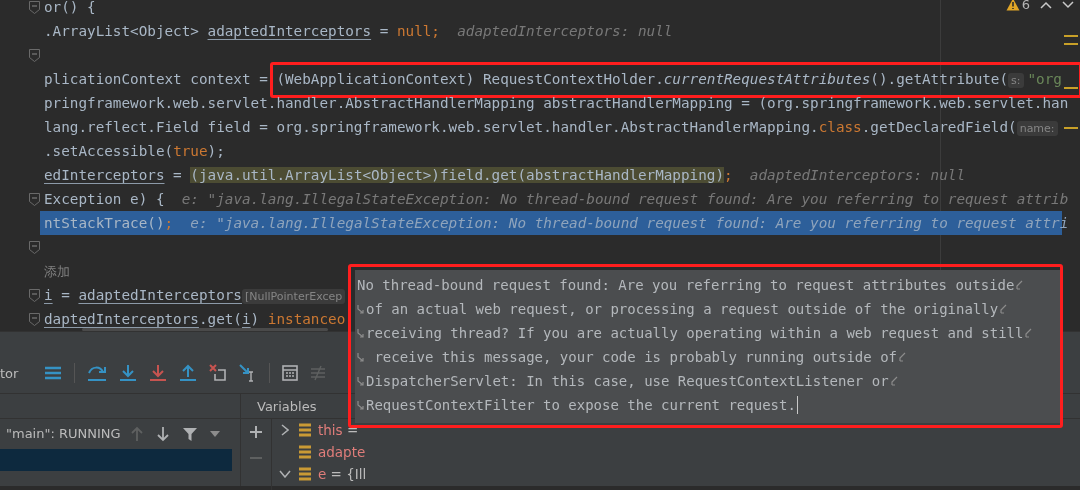 The image size is (1080, 490). I want to click on tooltip-text: RequestContextFilter to expose the current request., so click(581, 405).